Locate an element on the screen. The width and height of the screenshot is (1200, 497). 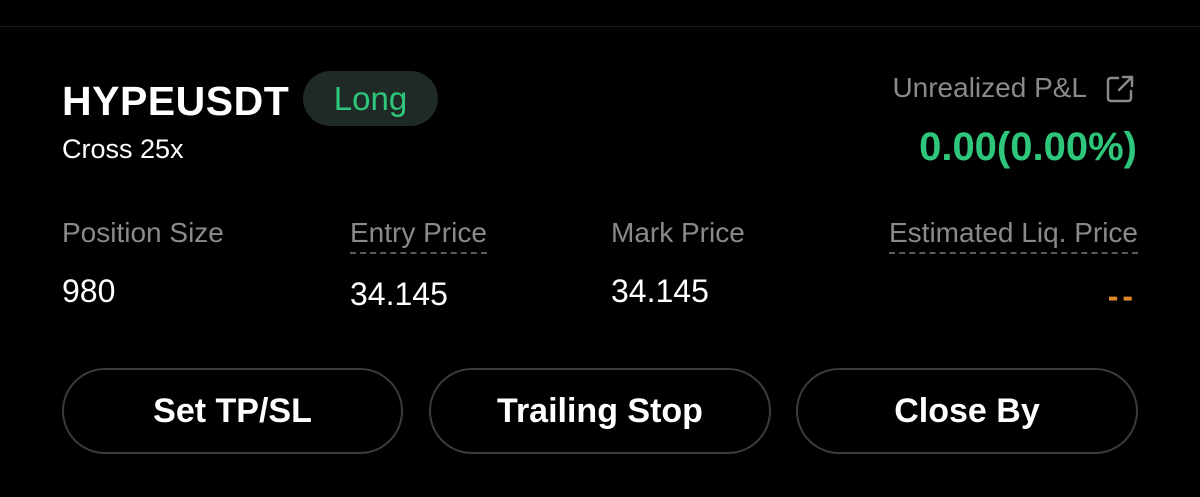
margin-mode-label: Cross 25x is located at coordinates (123, 149).